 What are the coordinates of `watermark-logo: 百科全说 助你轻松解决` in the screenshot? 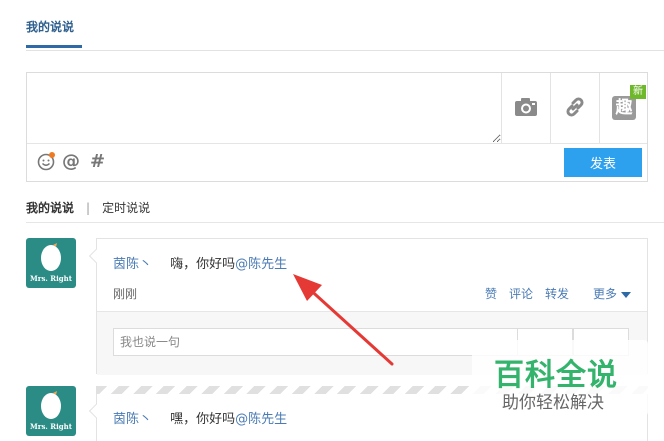 It's located at (560, 378).